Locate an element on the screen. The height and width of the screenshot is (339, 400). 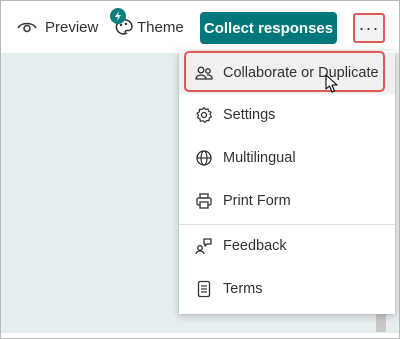
theme-label: Theme is located at coordinates (160, 27).